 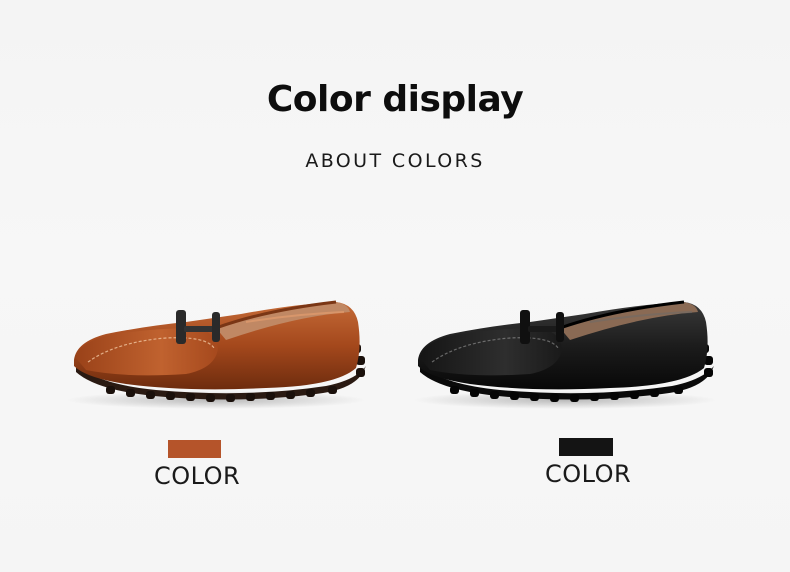 What do you see at coordinates (588, 474) in the screenshot?
I see `black-color-label: COLOR` at bounding box center [588, 474].